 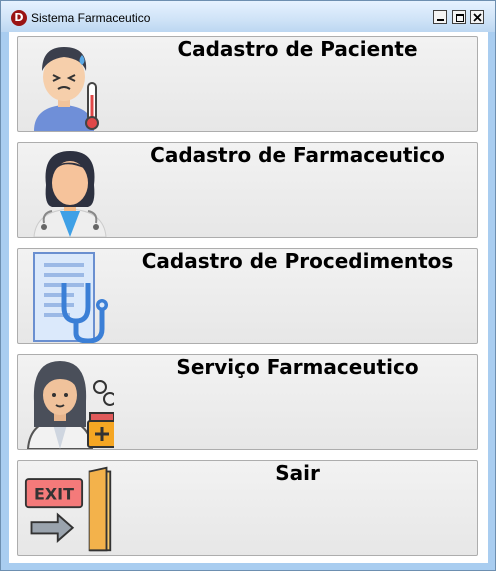 I want to click on cadastro-farmaceutico-label: Cadastro de Farmaceutico, so click(x=297, y=155).